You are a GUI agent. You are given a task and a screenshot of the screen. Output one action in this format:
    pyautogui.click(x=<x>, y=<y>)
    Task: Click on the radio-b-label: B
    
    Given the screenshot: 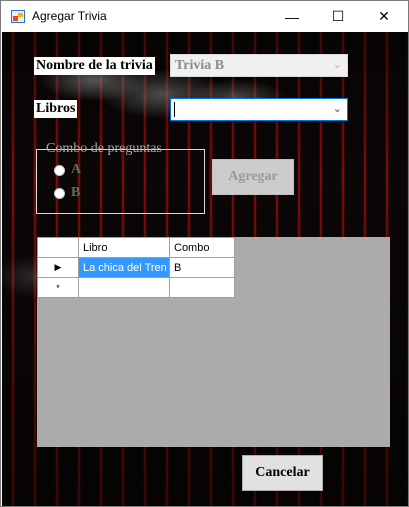 What is the action you would take?
    pyautogui.click(x=76, y=192)
    